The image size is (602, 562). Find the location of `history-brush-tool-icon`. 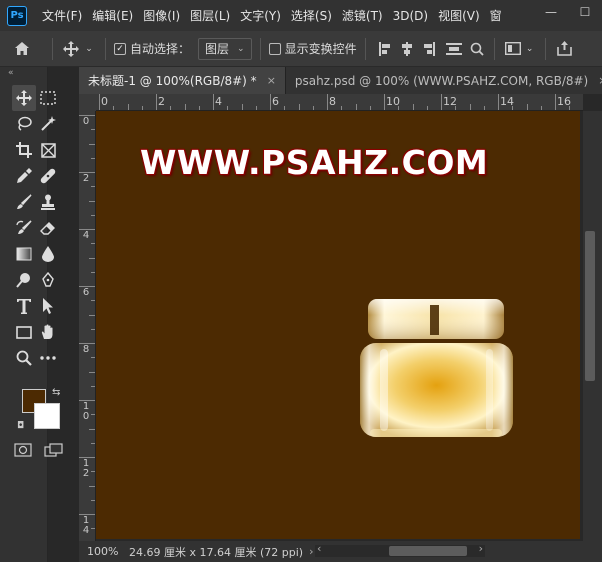

history-brush-tool-icon is located at coordinates (24, 228).